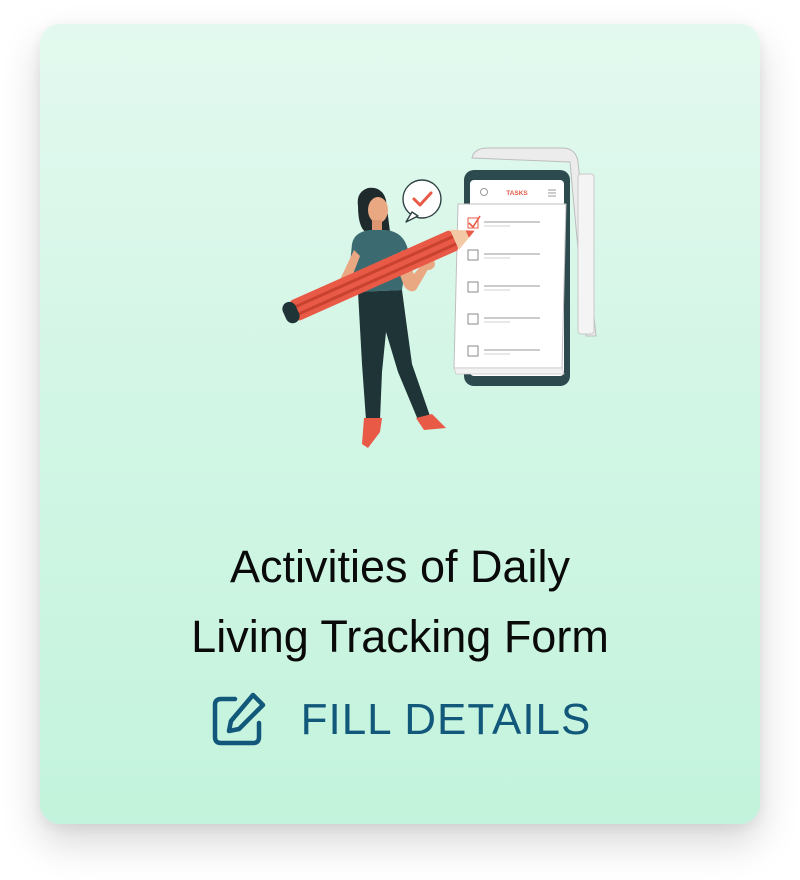  I want to click on form-title: Activities of Daily Living Tracking Form, so click(400, 602).